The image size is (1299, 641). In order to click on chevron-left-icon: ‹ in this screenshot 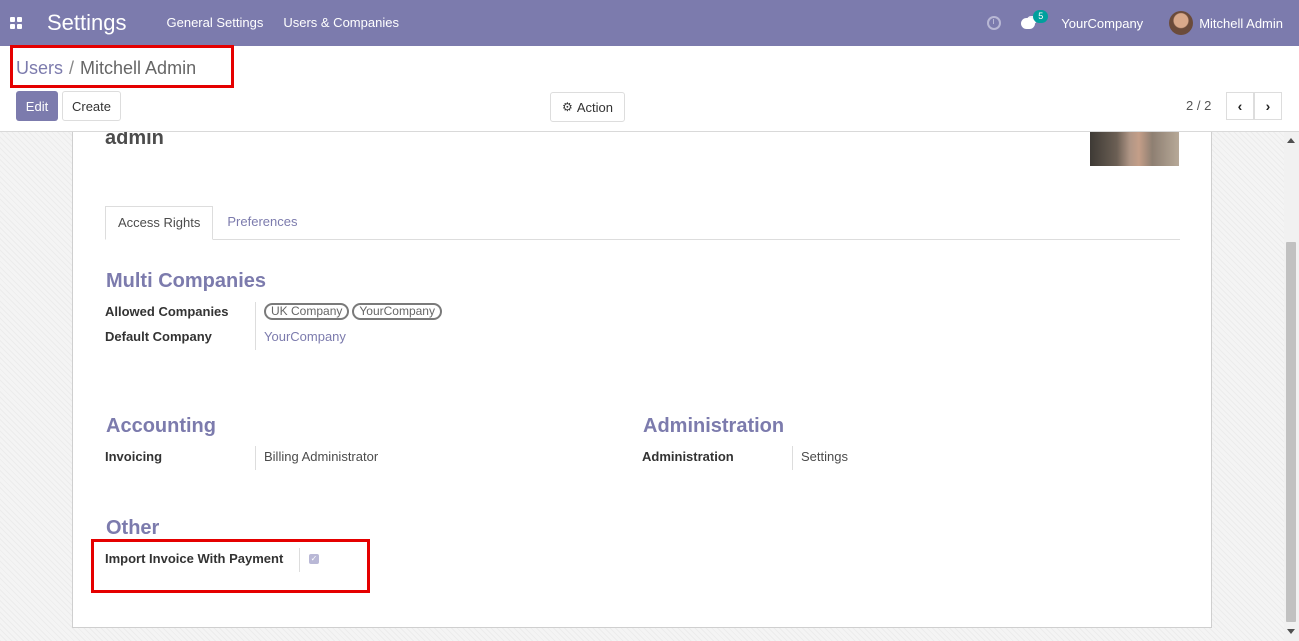, I will do `click(1240, 106)`.